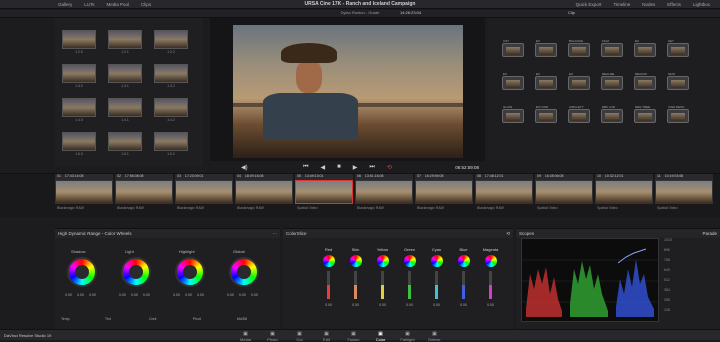  I want to click on color-slice-column: Magenta 0.00, so click(490, 283).